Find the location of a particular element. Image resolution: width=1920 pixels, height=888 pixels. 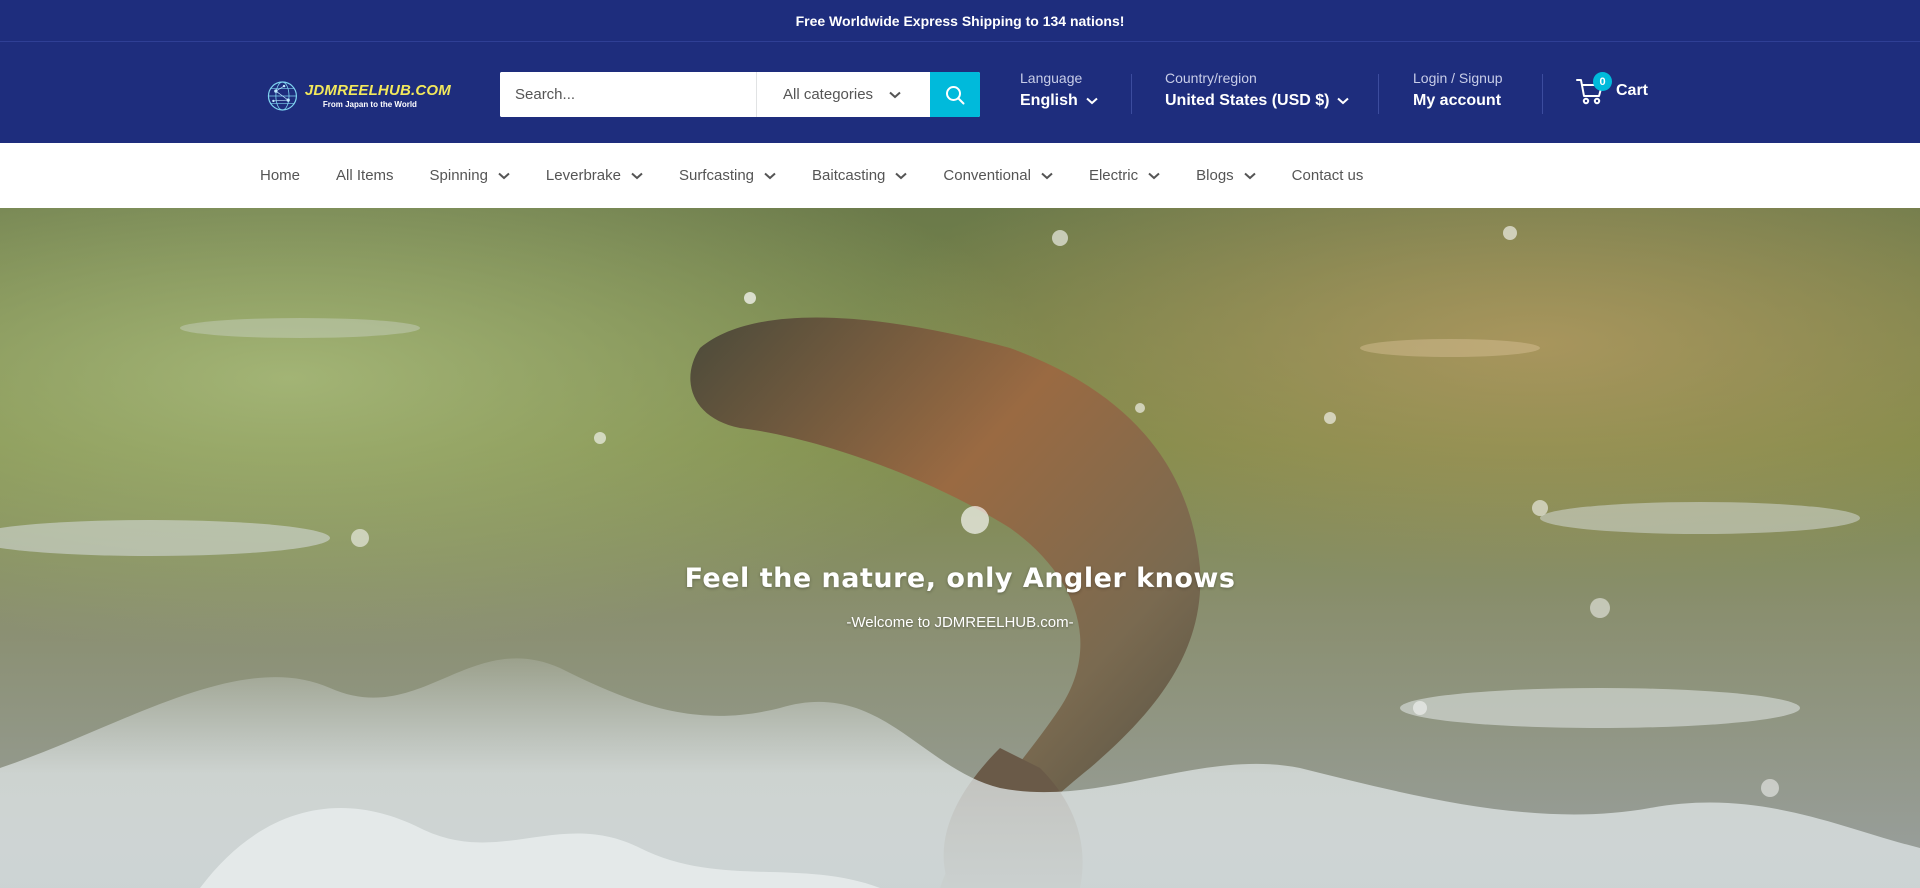

nav-item-spinning: Spinning is located at coordinates (470, 175).